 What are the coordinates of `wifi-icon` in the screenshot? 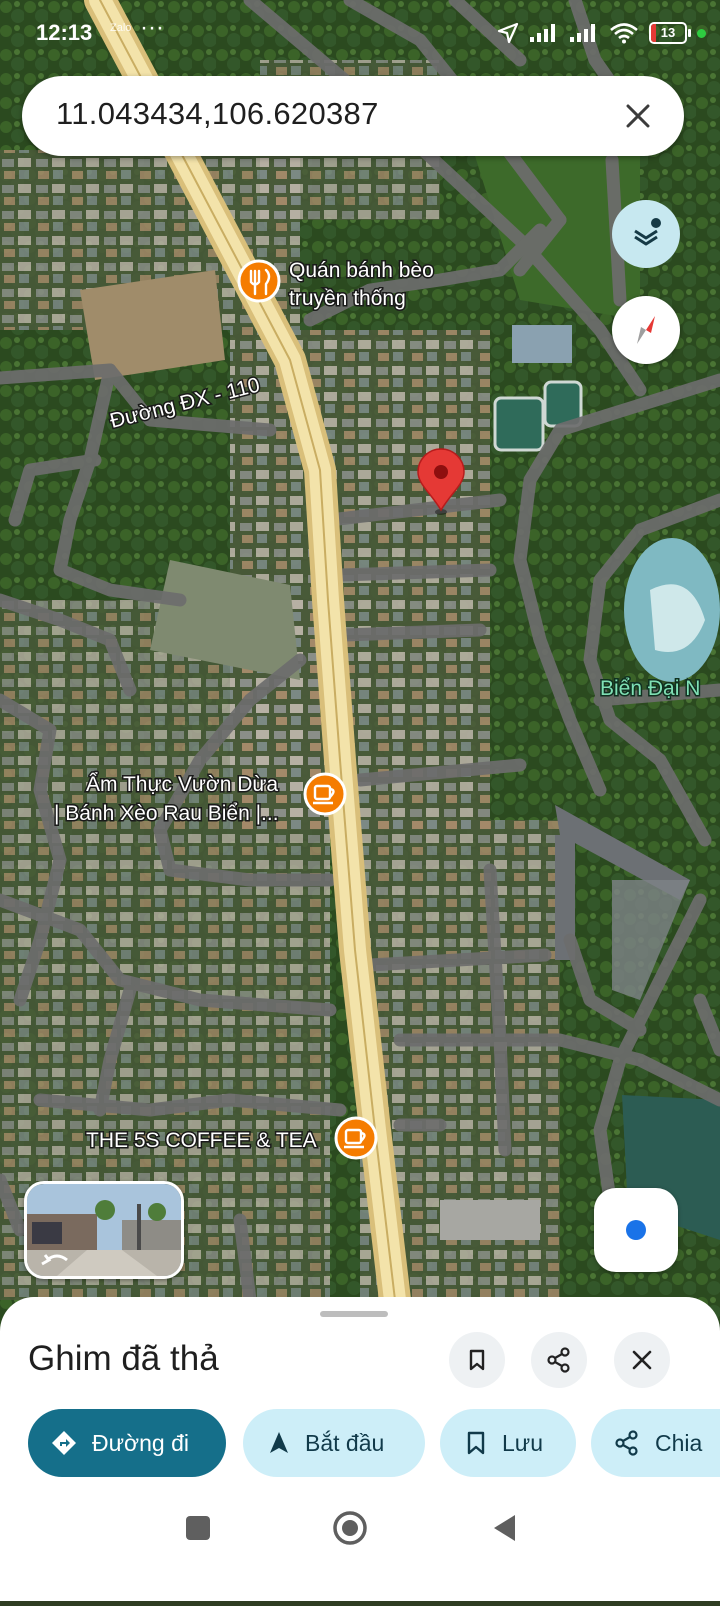 It's located at (624, 33).